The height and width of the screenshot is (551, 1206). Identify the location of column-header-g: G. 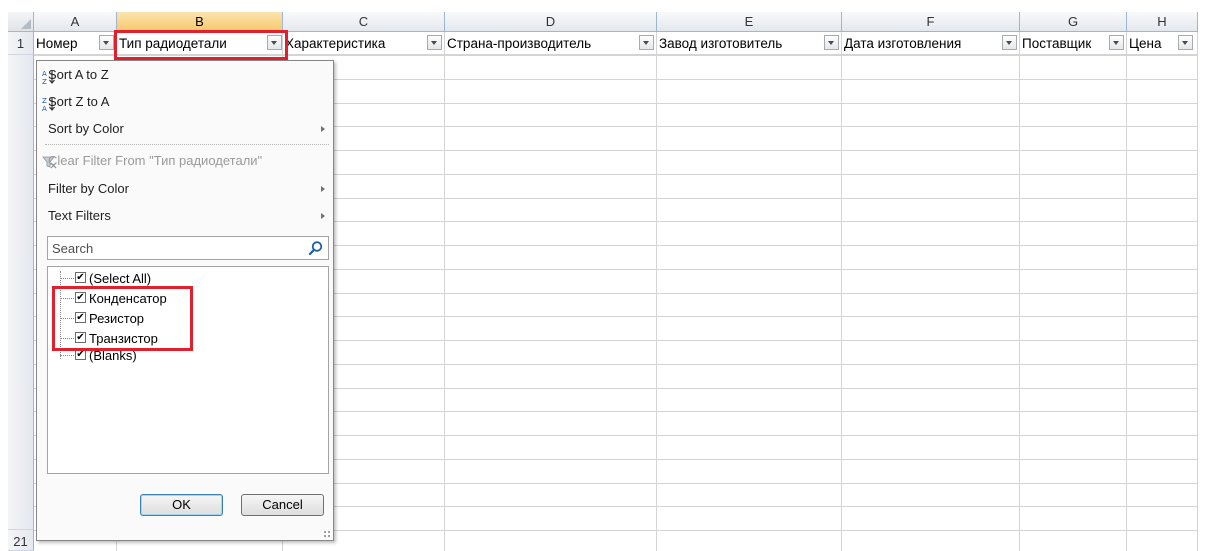
(1073, 22).